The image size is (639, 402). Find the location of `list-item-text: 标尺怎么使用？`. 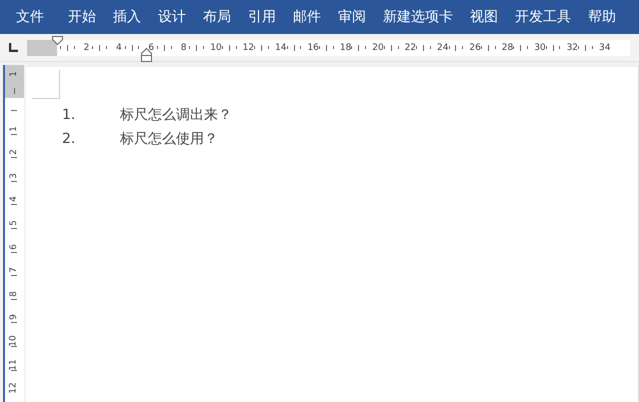

list-item-text: 标尺怎么使用？ is located at coordinates (169, 139).